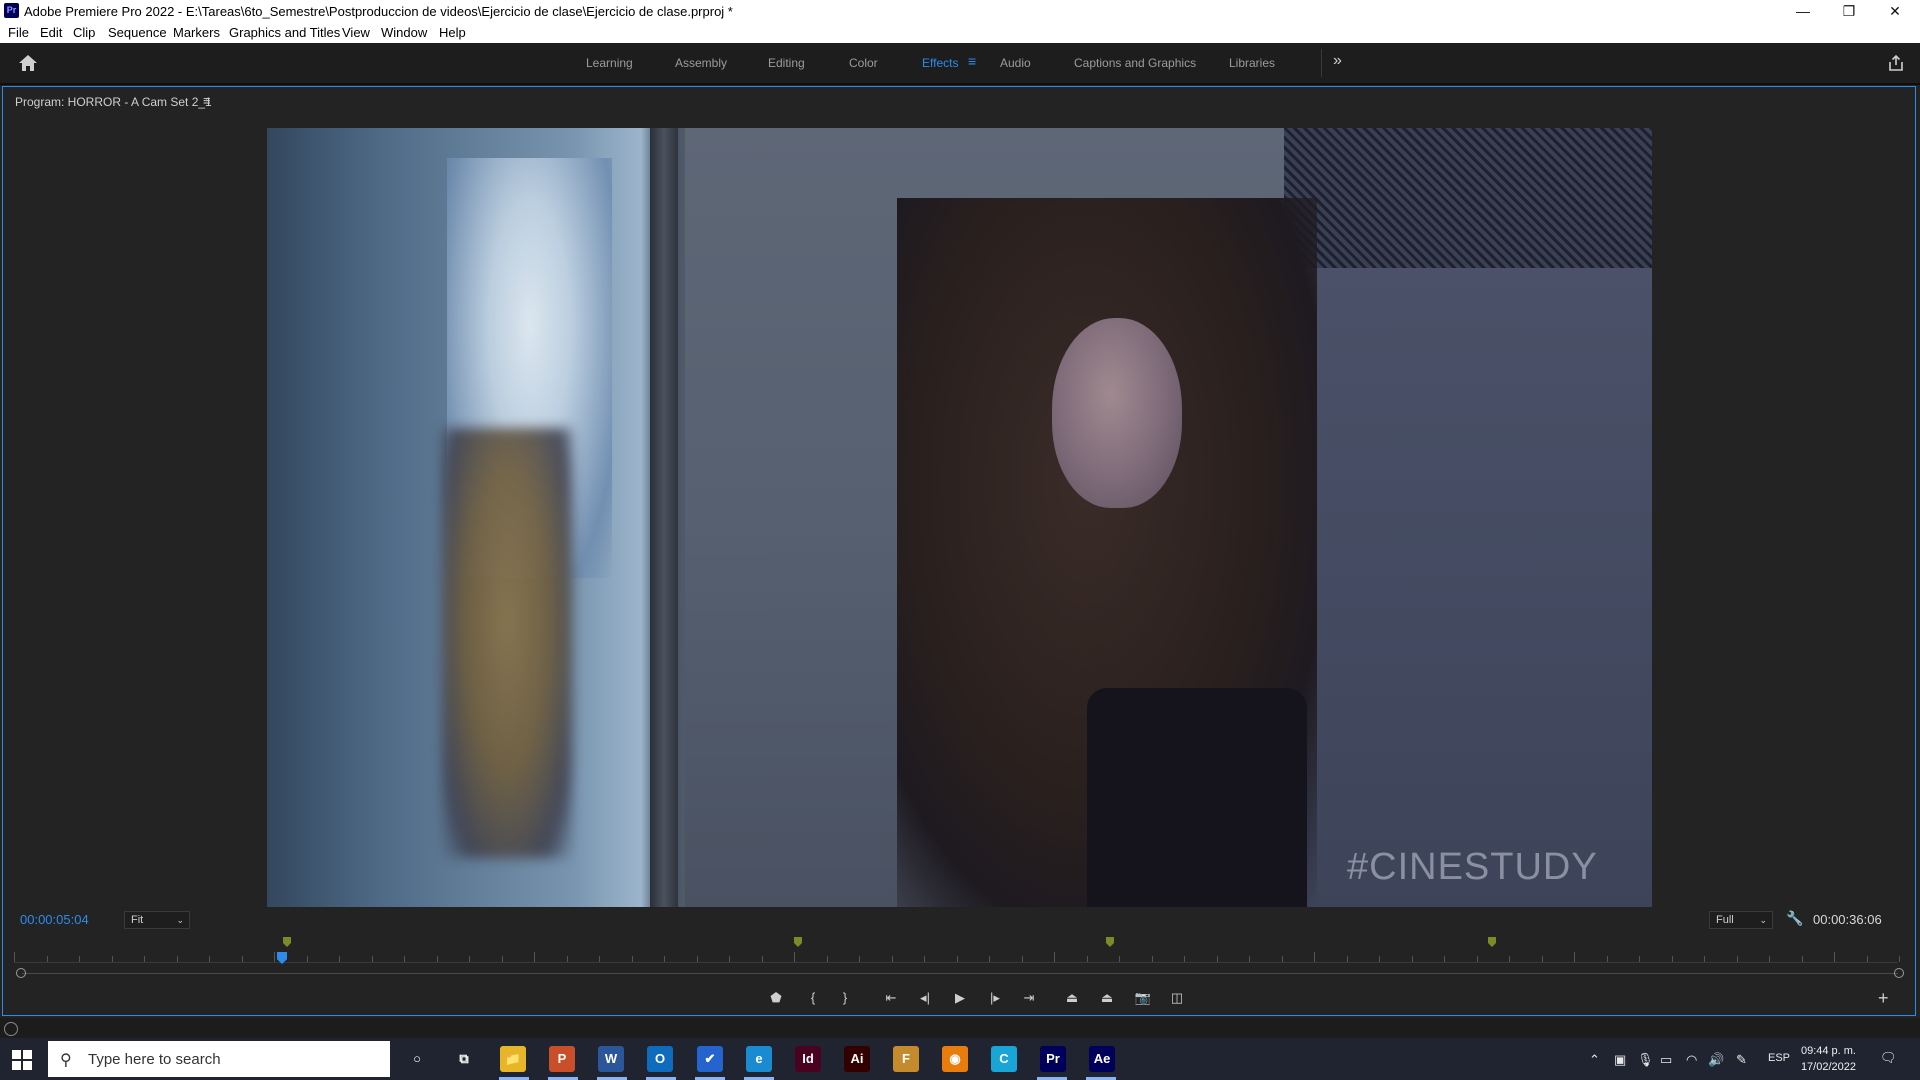 Image resolution: width=1920 pixels, height=1080 pixels. What do you see at coordinates (1594, 1060) in the screenshot?
I see `tray-chevron-up-icon: ⌃` at bounding box center [1594, 1060].